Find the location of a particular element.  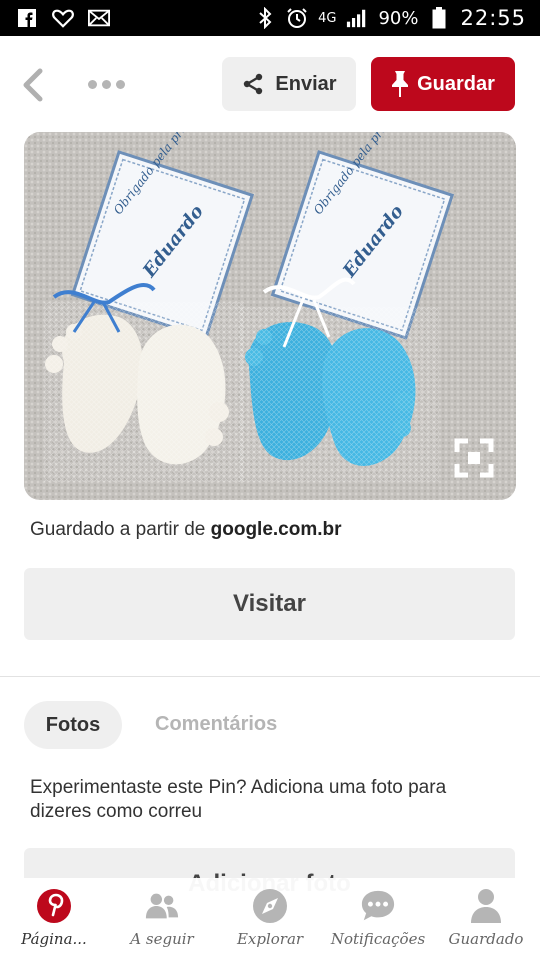

send-button: Enviar is located at coordinates (289, 84).